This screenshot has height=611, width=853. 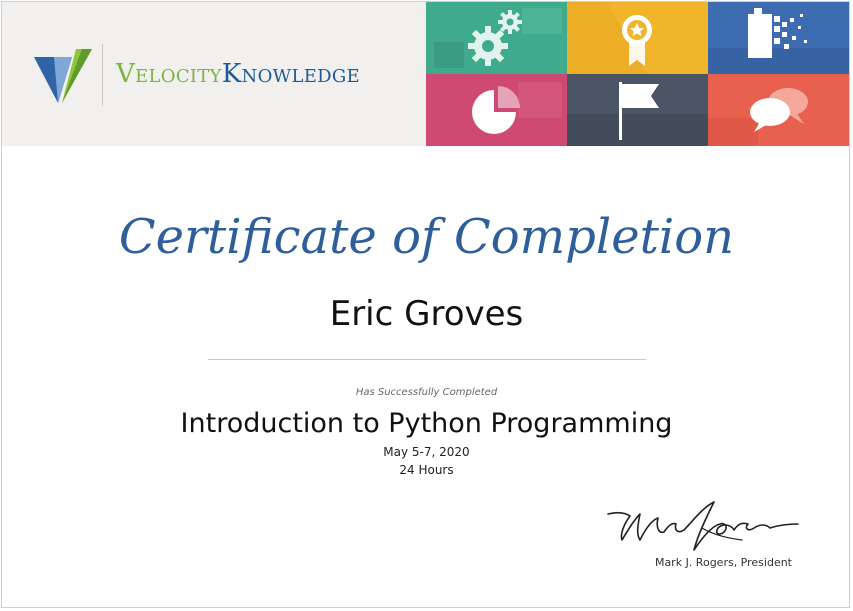 I want to click on award-ribbon-icon, so click(x=637, y=38).